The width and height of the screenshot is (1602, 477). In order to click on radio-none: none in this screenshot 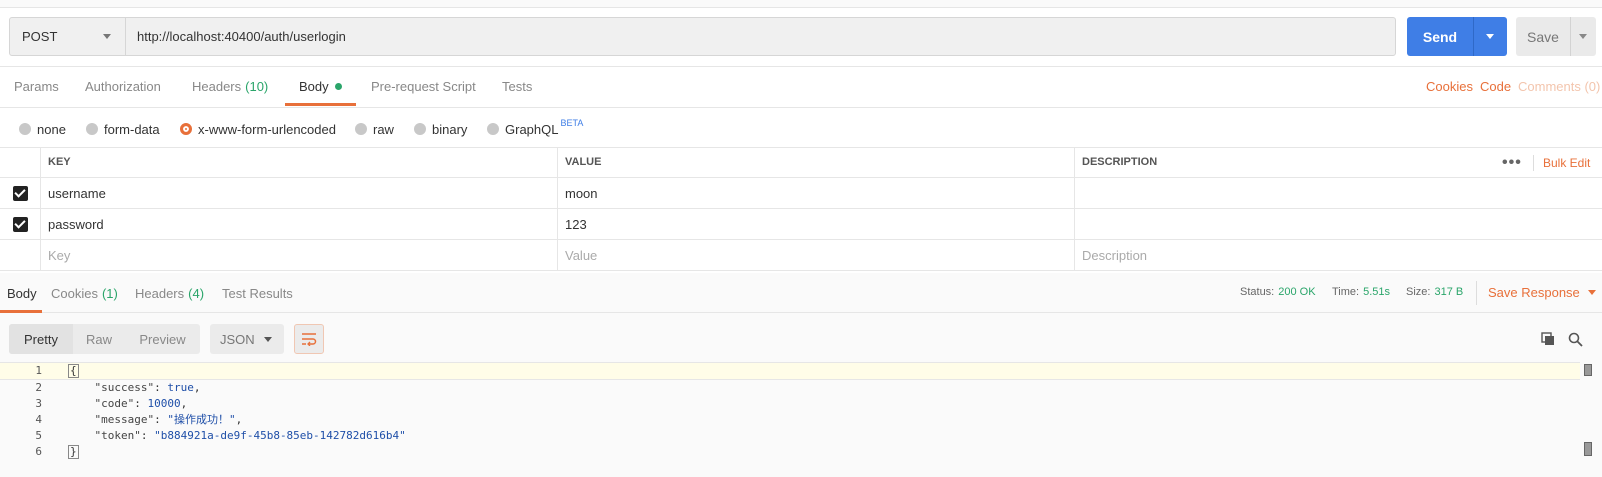, I will do `click(42, 129)`.